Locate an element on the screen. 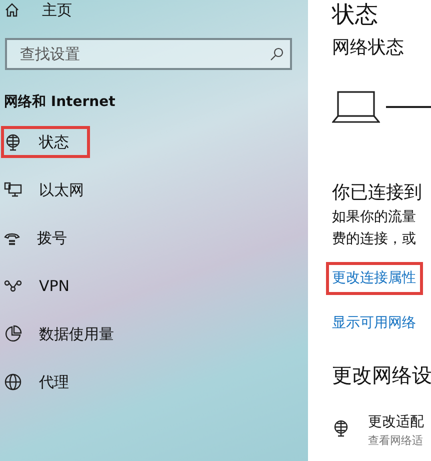  setting-title: 更改适配 is located at coordinates (396, 422).